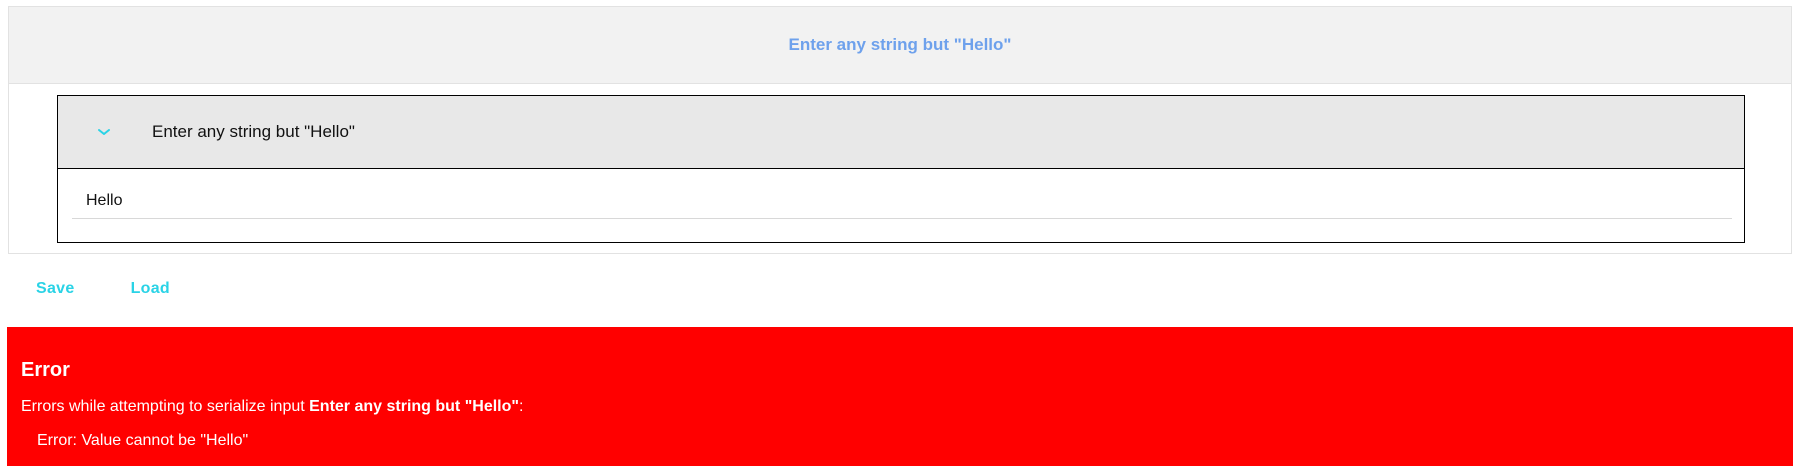  What do you see at coordinates (253, 131) in the screenshot?
I see `string-field-label: Enter any string but "Hello"` at bounding box center [253, 131].